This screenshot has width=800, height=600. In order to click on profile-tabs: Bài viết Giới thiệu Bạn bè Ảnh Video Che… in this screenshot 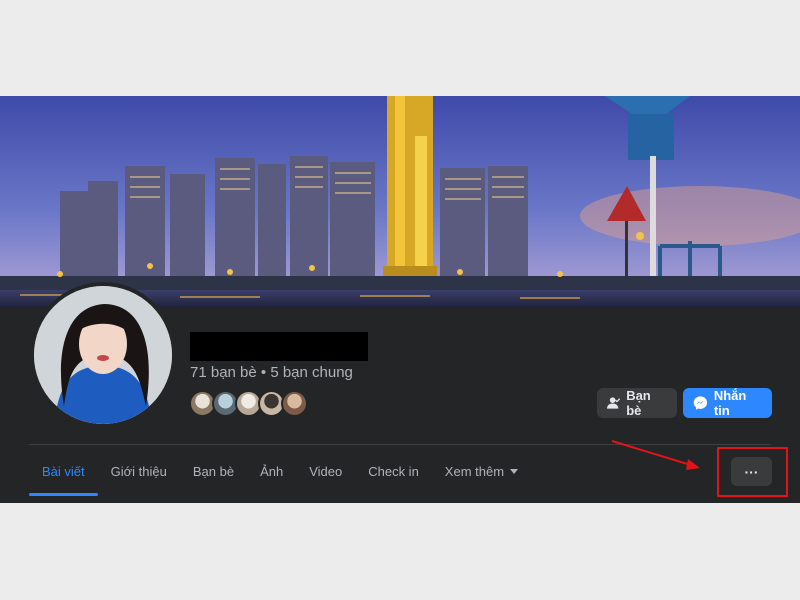, I will do `click(280, 471)`.